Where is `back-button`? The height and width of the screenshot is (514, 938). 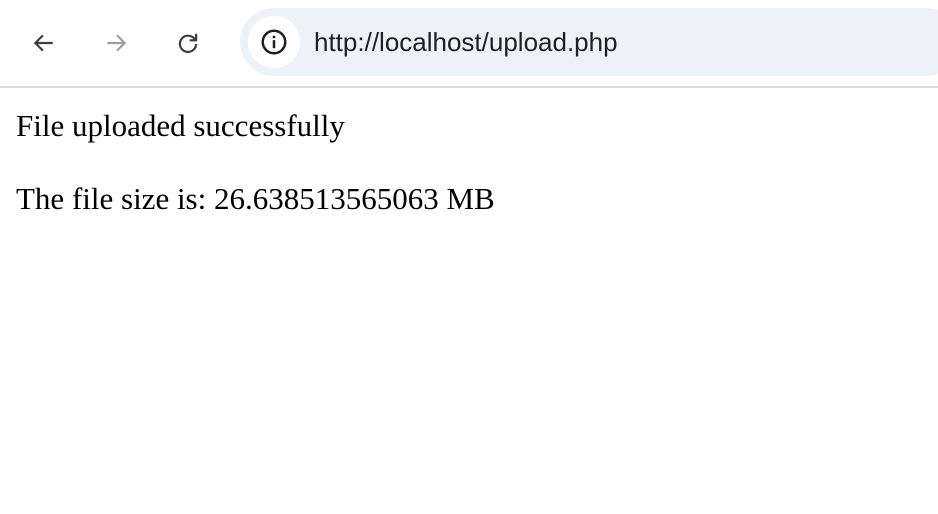
back-button is located at coordinates (44, 43).